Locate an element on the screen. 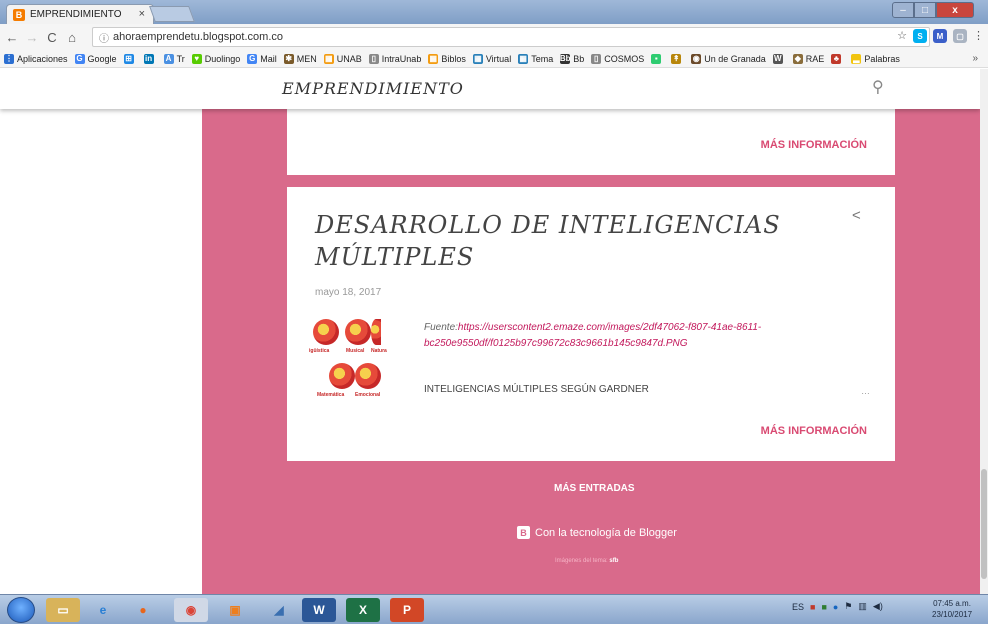  bookmark-item: ▦ Tema is located at coordinates (536, 58).